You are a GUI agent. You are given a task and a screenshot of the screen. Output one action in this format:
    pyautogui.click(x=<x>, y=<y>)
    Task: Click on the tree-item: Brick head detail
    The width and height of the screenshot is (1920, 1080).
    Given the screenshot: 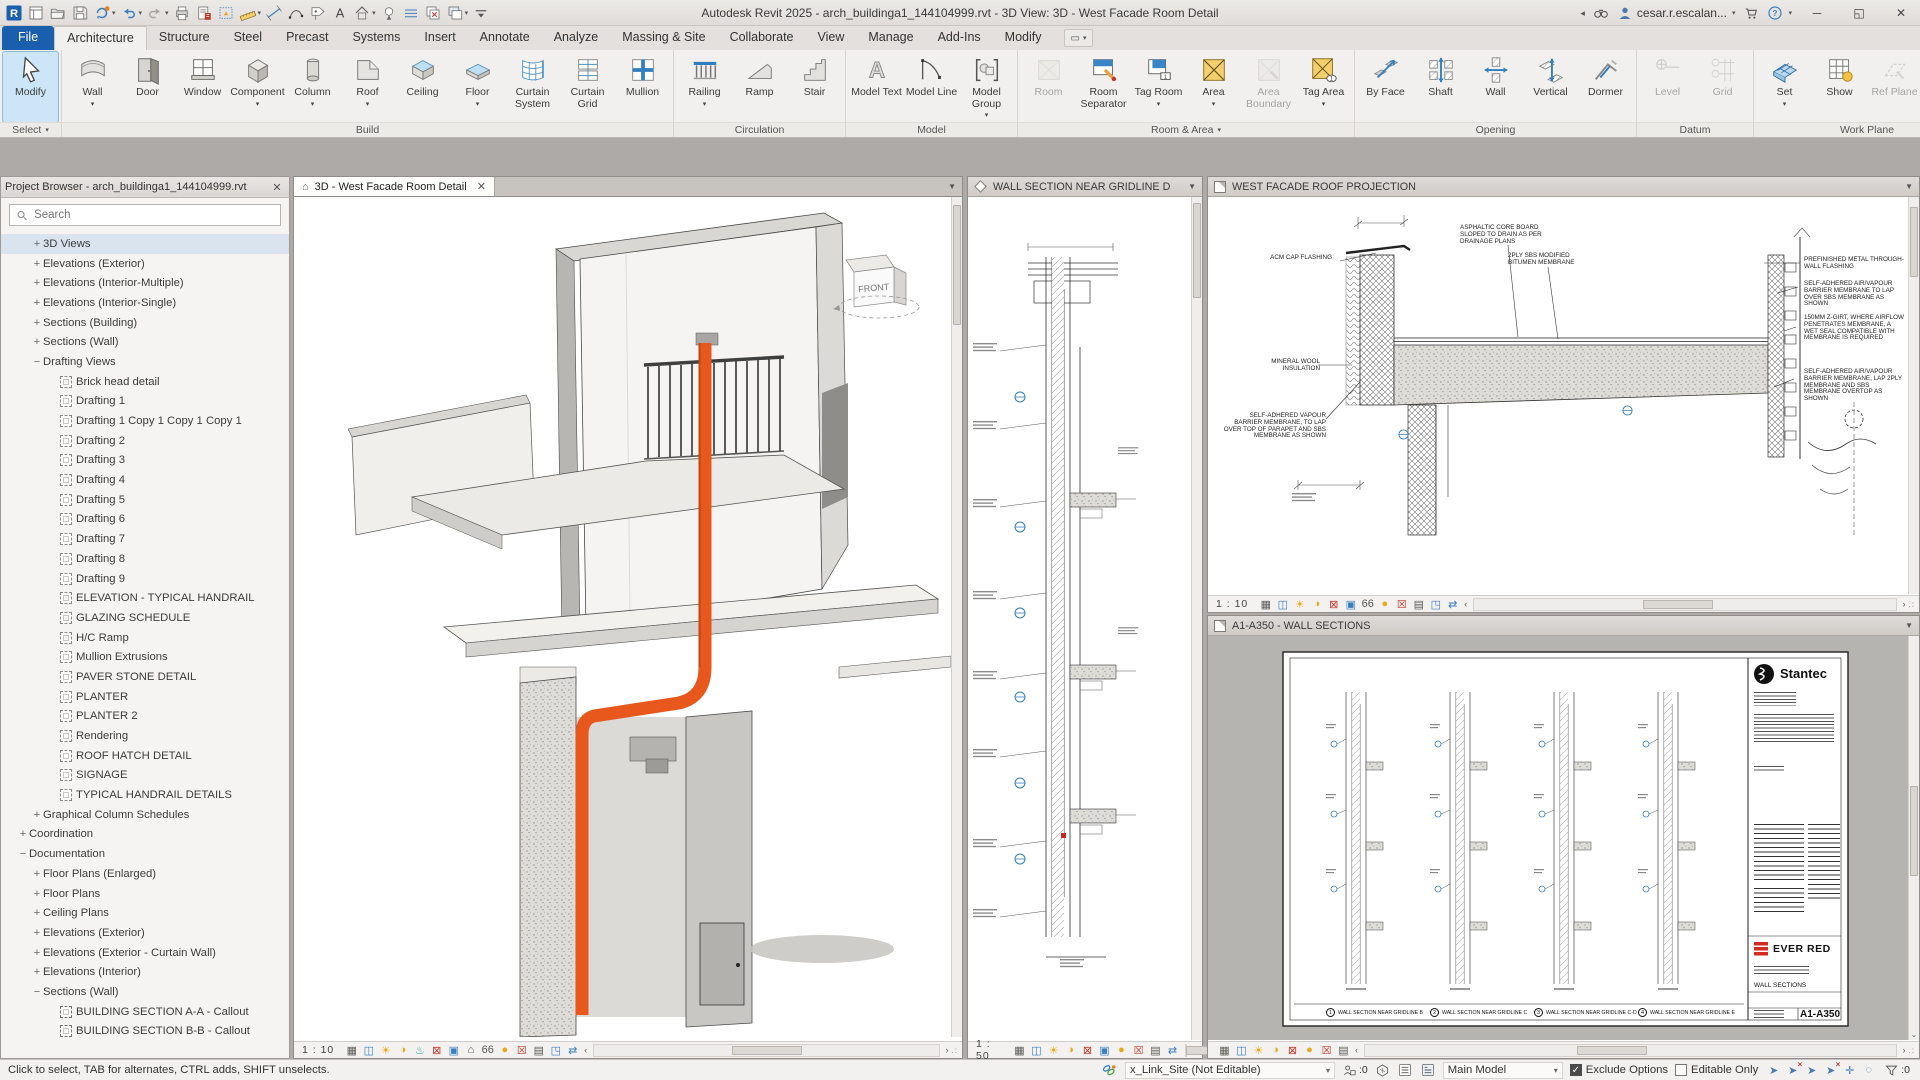 What is the action you would take?
    pyautogui.click(x=145, y=382)
    